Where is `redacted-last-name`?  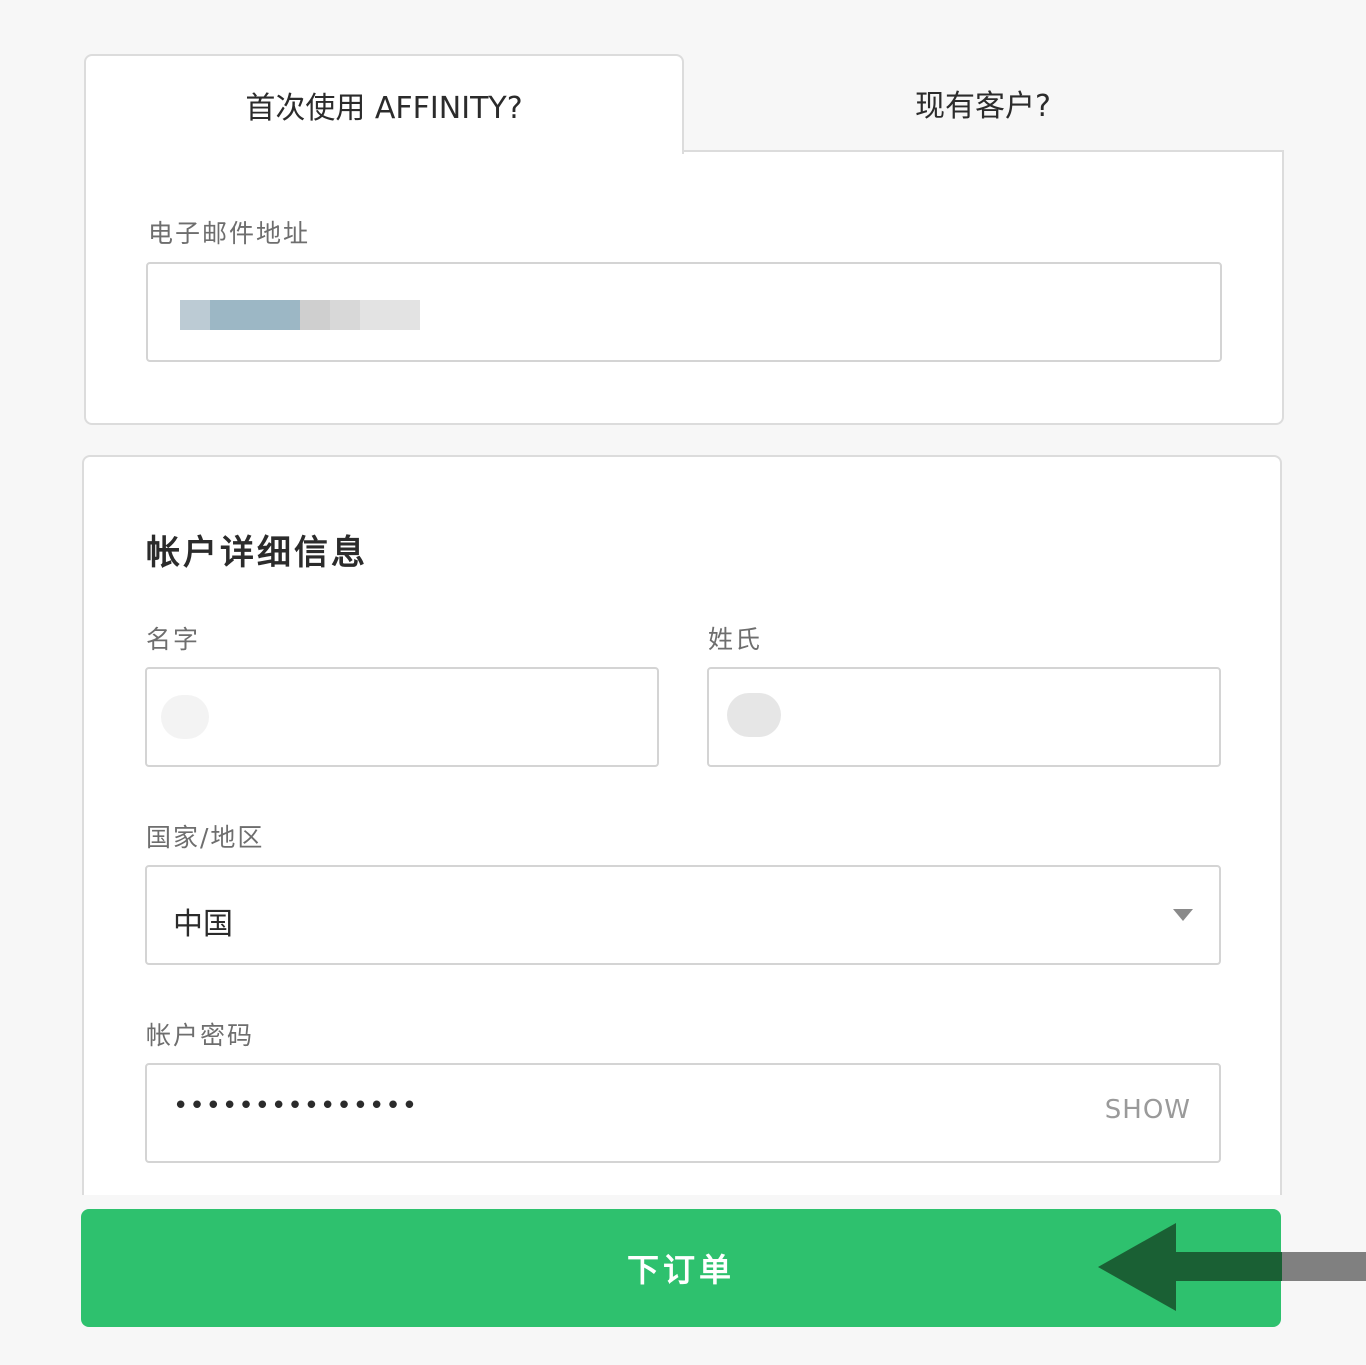
redacted-last-name is located at coordinates (754, 715).